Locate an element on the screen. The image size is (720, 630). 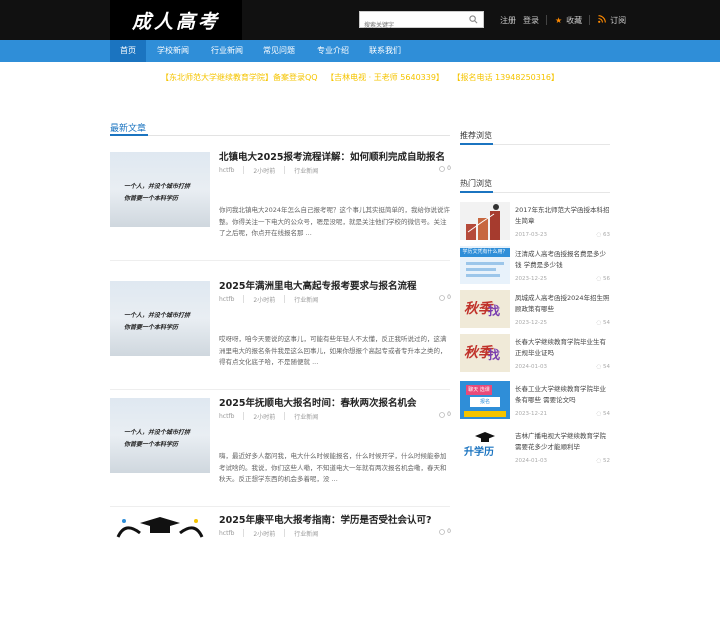
nav-contact: 联系我们 is located at coordinates (385, 51).